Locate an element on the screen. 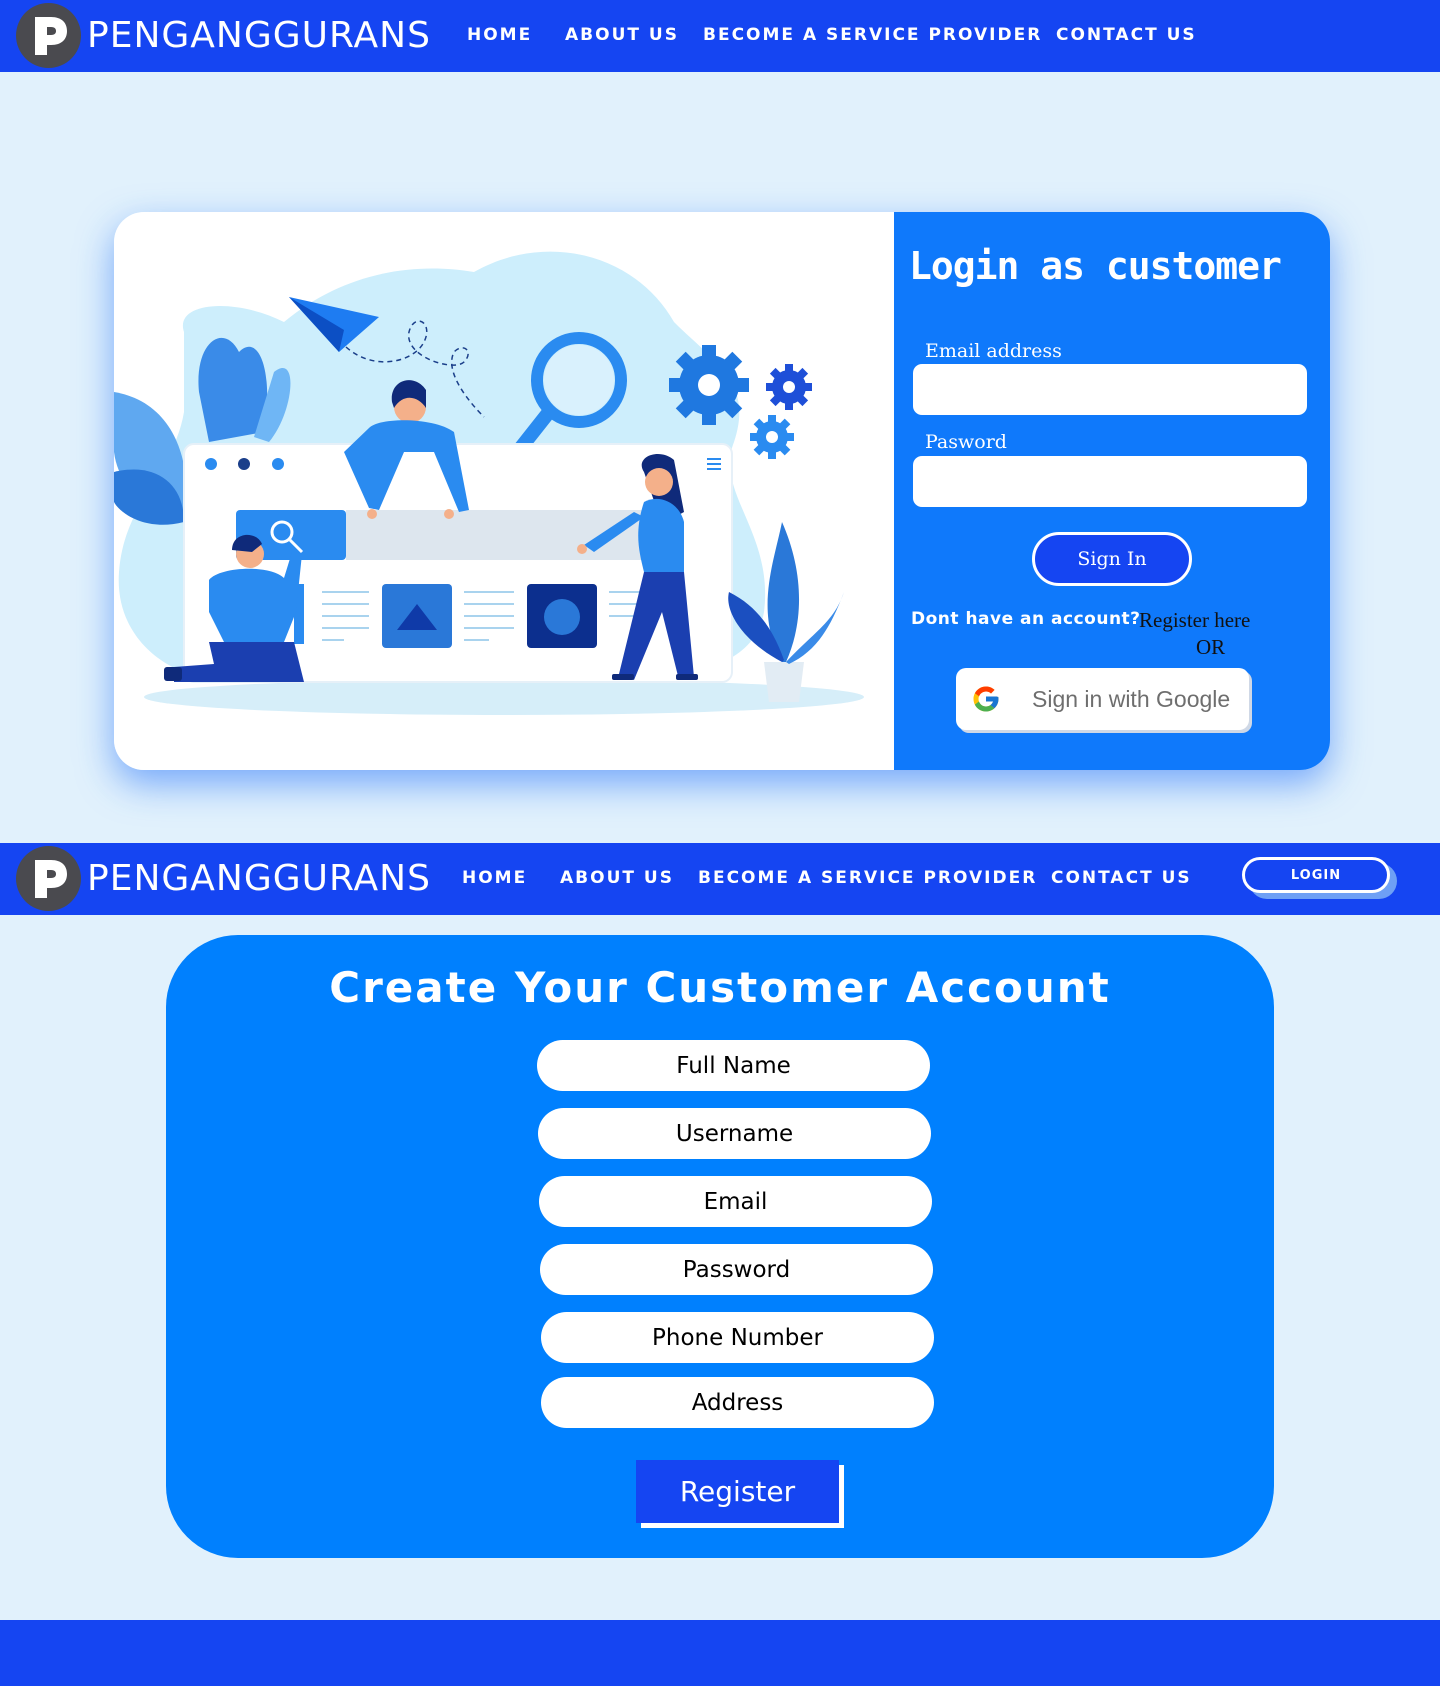 The width and height of the screenshot is (1440, 1686). login-title: Login as customer is located at coordinates (1095, 266).